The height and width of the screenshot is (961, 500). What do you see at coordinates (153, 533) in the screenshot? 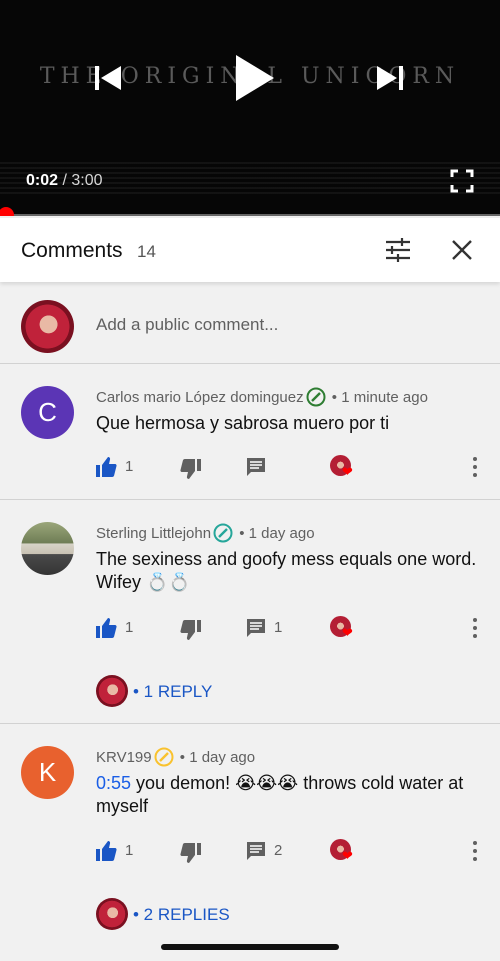
I see `comment-author: Sterling Littlejohn` at bounding box center [153, 533].